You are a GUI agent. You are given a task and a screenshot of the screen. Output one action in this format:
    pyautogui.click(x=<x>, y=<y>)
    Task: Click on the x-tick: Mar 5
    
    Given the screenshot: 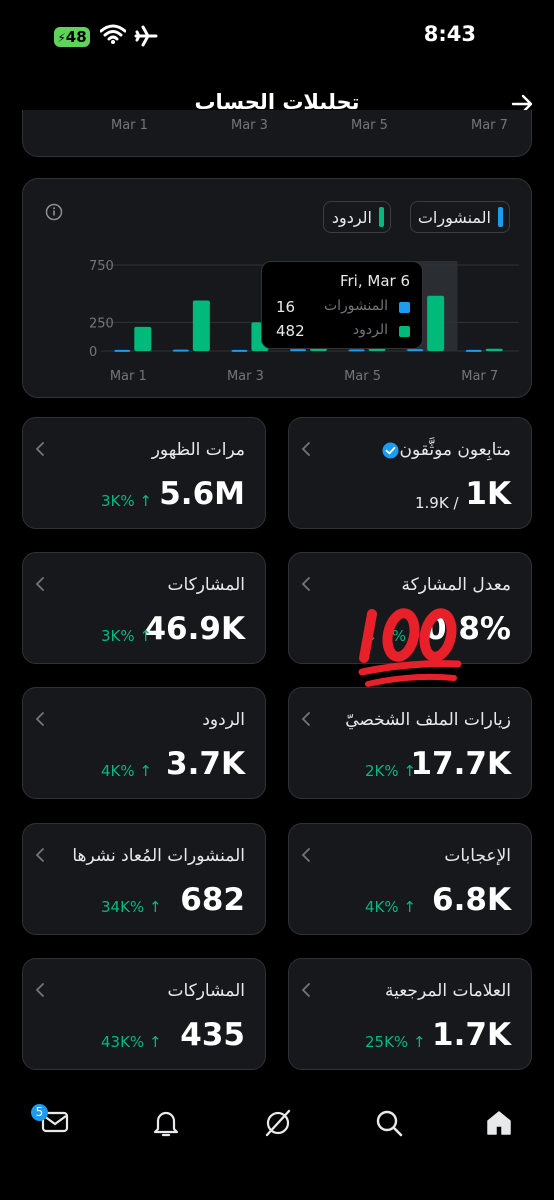 What is the action you would take?
    pyautogui.click(x=369, y=125)
    